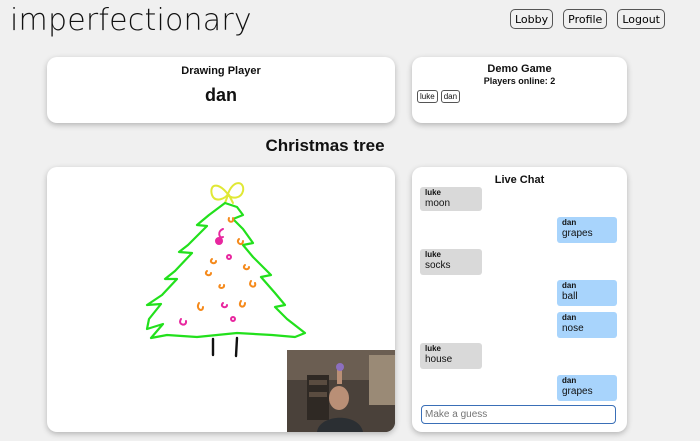 The image size is (700, 441). What do you see at coordinates (439, 359) in the screenshot?
I see `chat-message-text: house` at bounding box center [439, 359].